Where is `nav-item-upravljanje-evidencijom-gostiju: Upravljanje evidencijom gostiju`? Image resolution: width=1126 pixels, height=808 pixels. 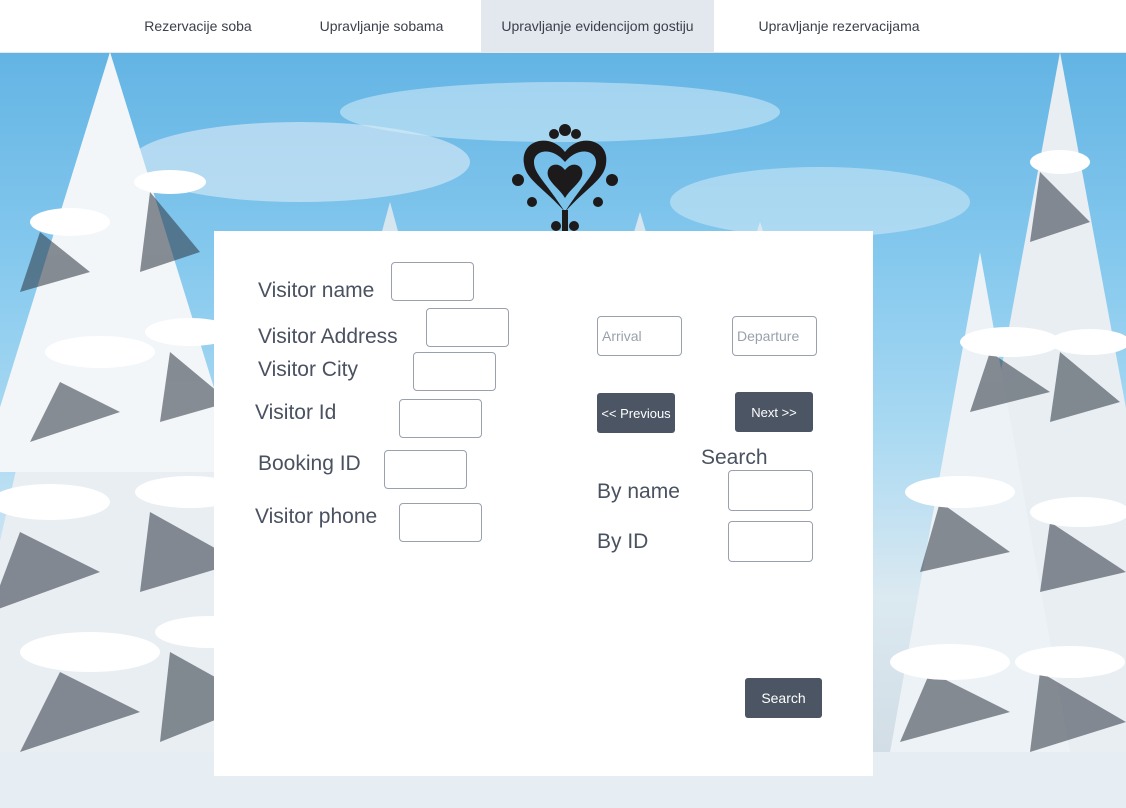
nav-item-upravljanje-evidencijom-gostiju: Upravljanje evidencijom gostiju is located at coordinates (597, 26).